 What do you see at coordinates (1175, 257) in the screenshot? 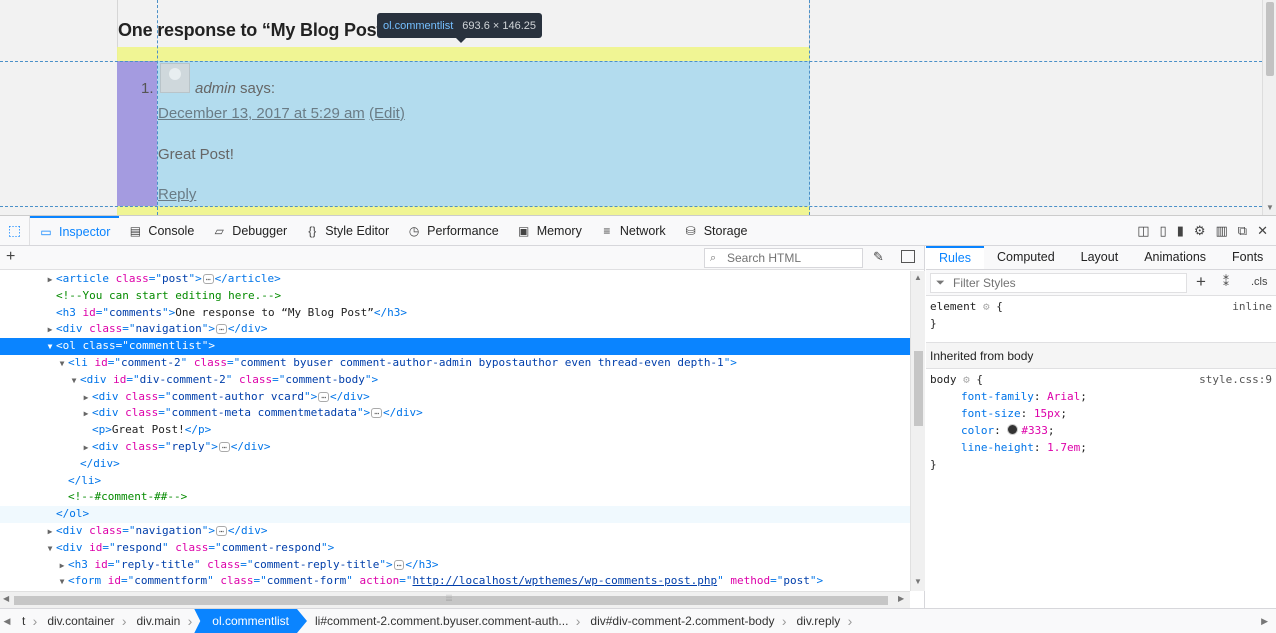
I see `tab-animations: Animations` at bounding box center [1175, 257].